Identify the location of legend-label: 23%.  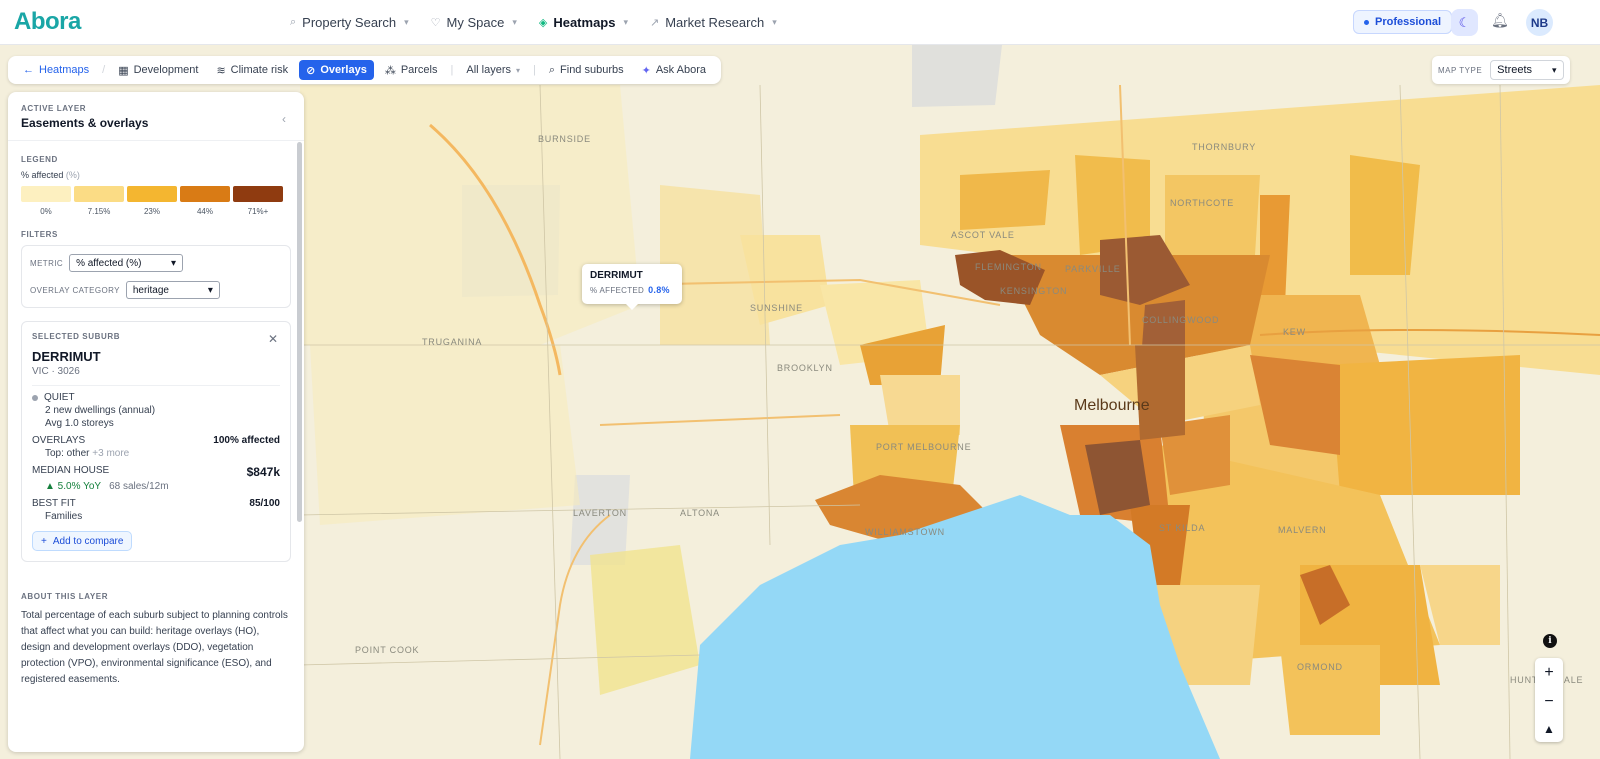
(151, 211).